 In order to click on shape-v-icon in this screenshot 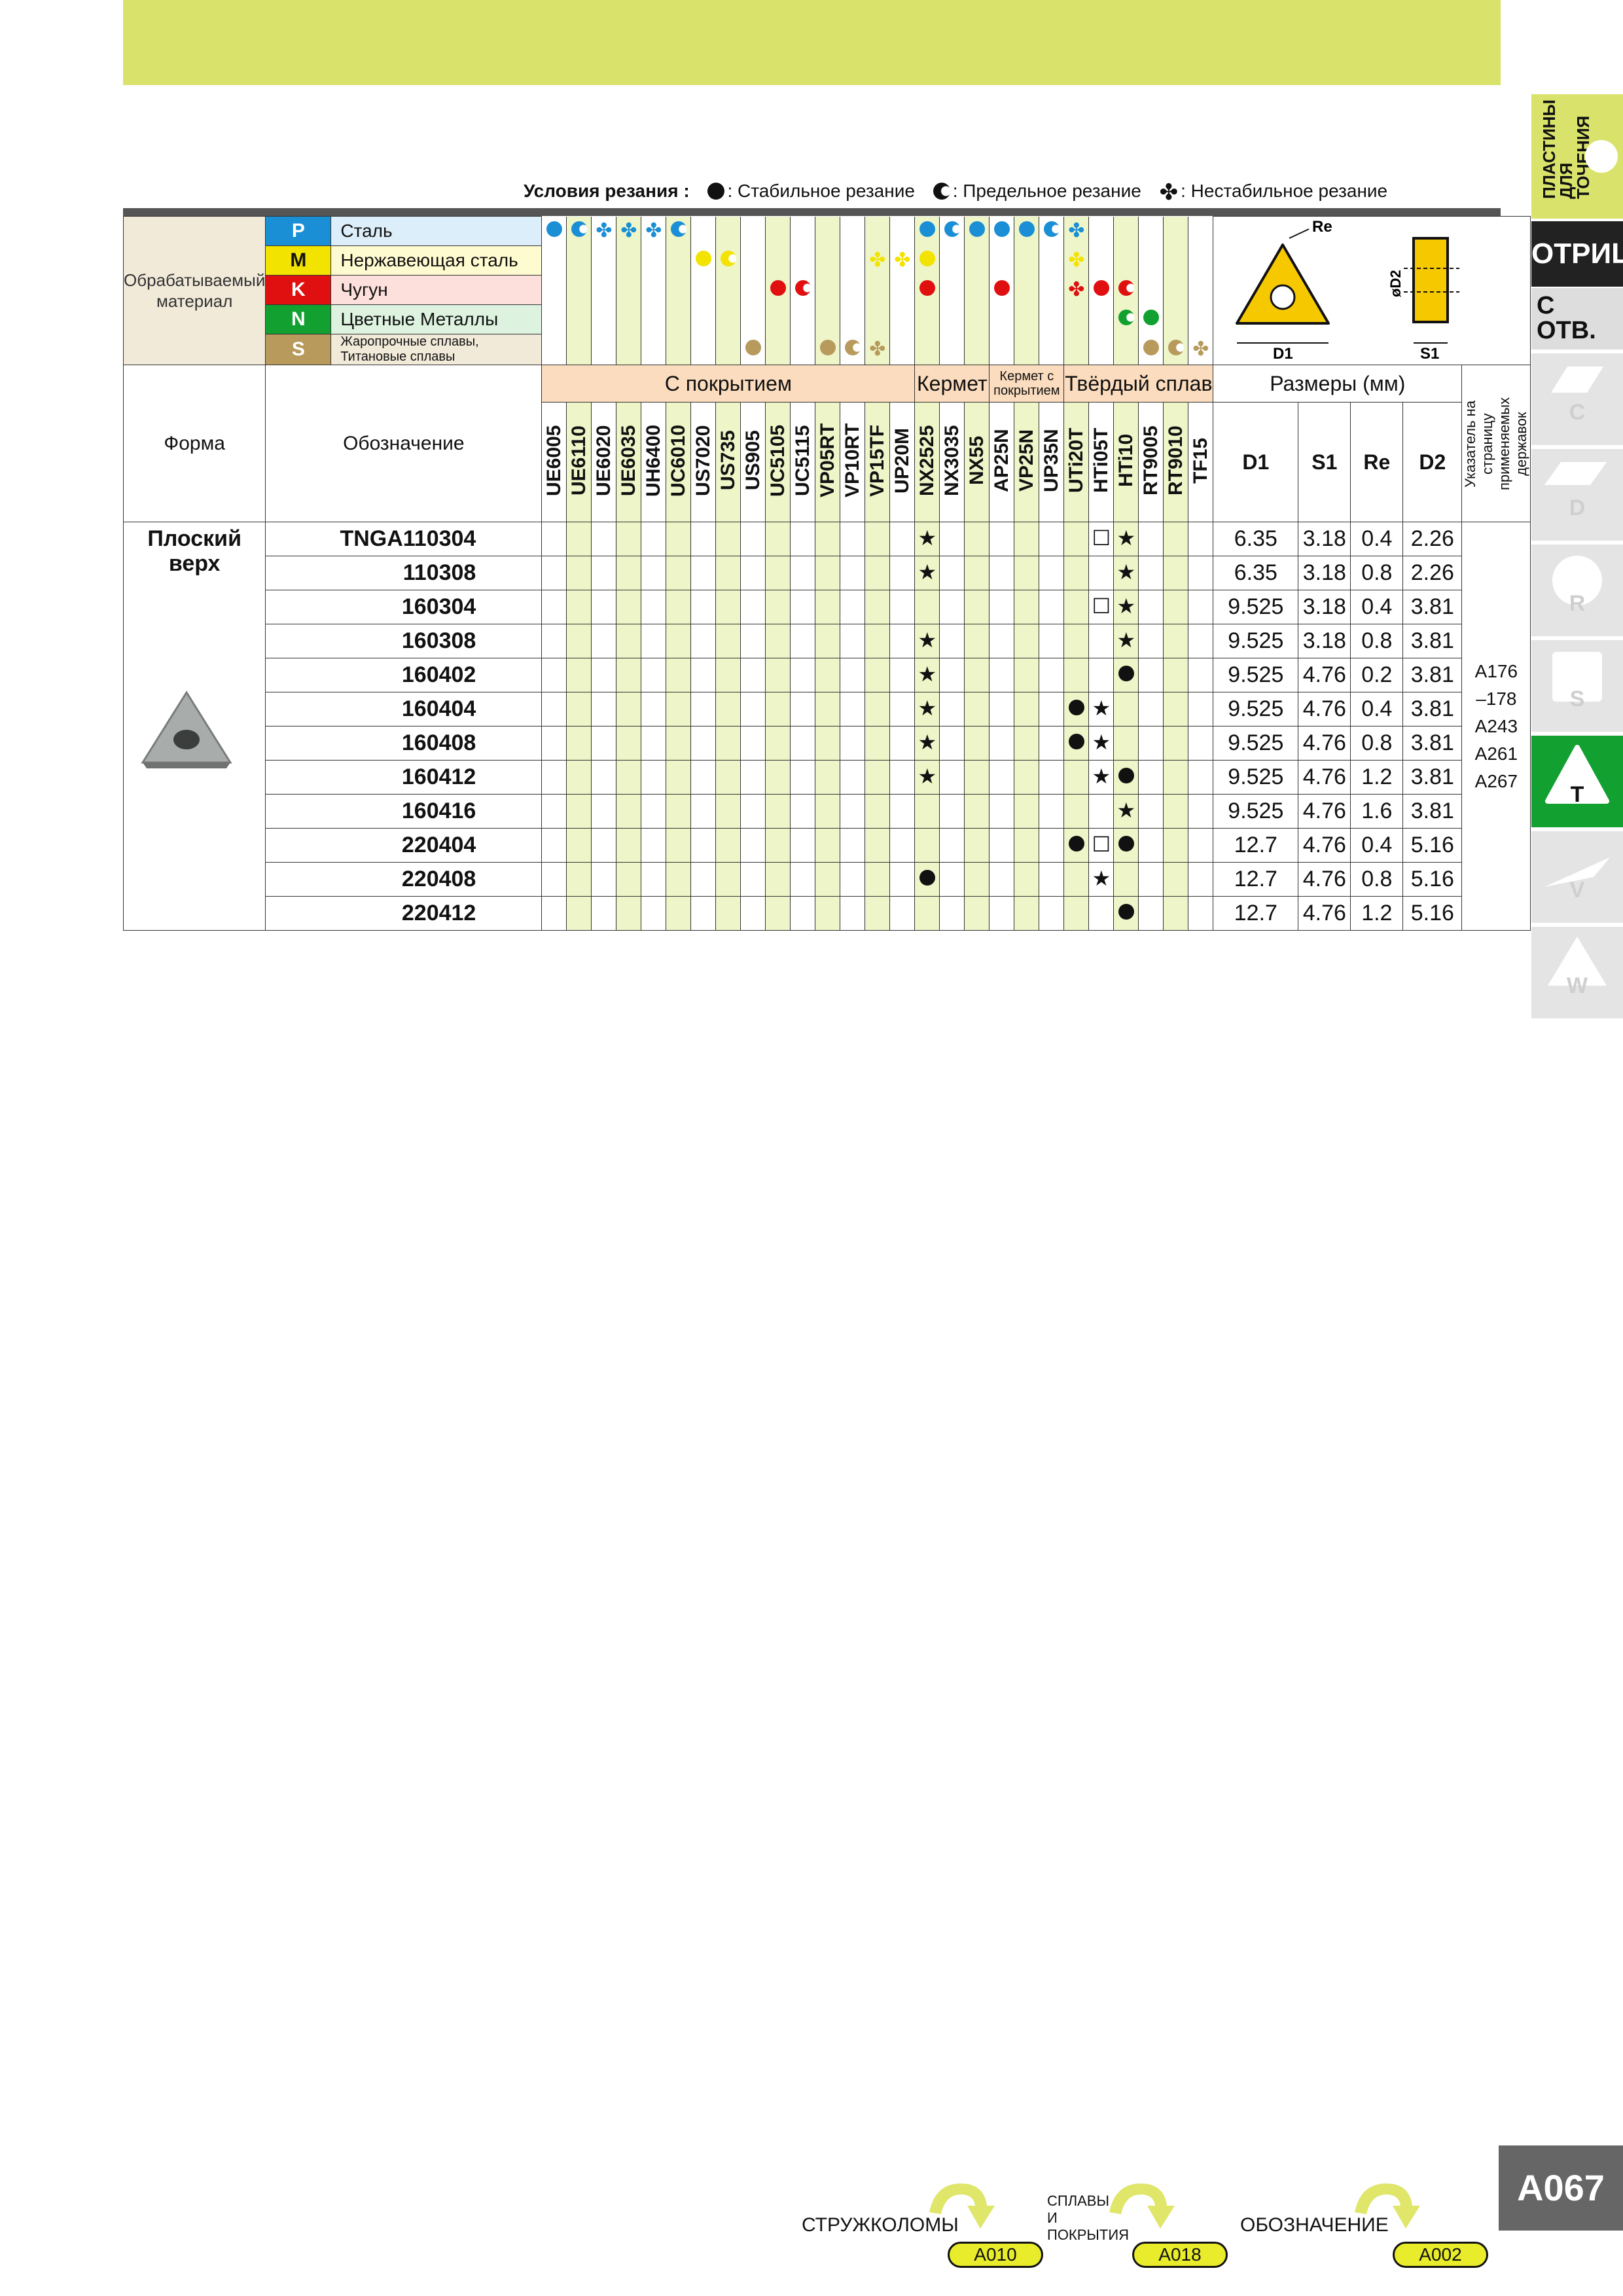, I will do `click(1577, 872)`.